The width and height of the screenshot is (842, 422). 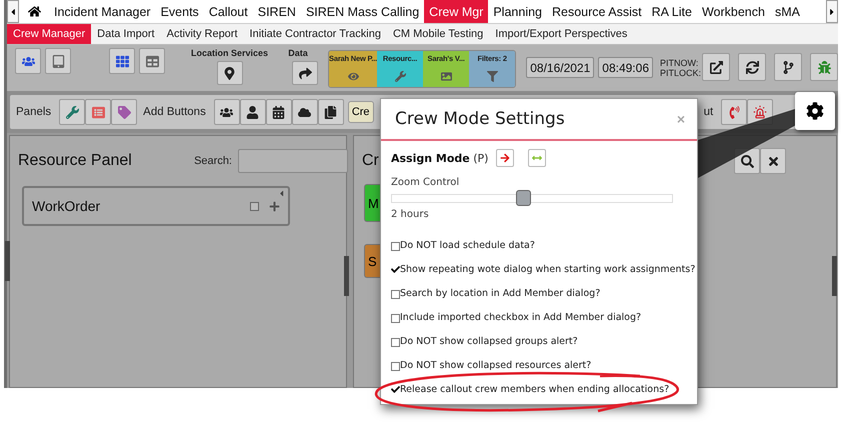 I want to click on bug-icon, so click(x=824, y=67).